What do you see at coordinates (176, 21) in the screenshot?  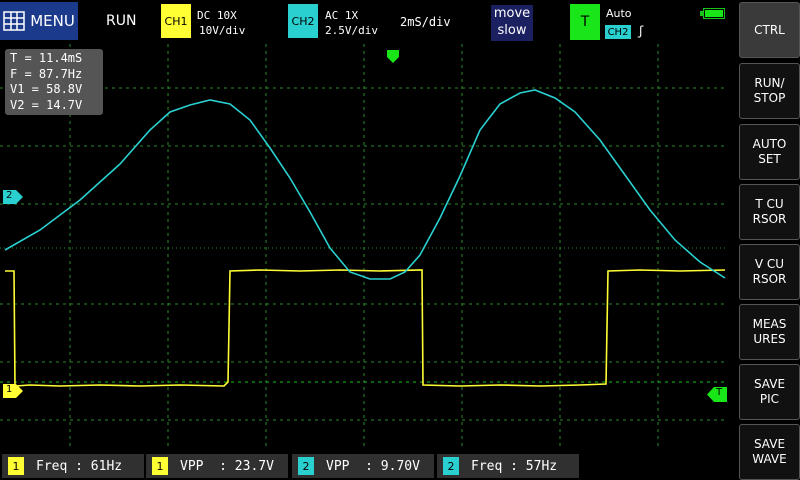 I see `ch1-badge: CH1` at bounding box center [176, 21].